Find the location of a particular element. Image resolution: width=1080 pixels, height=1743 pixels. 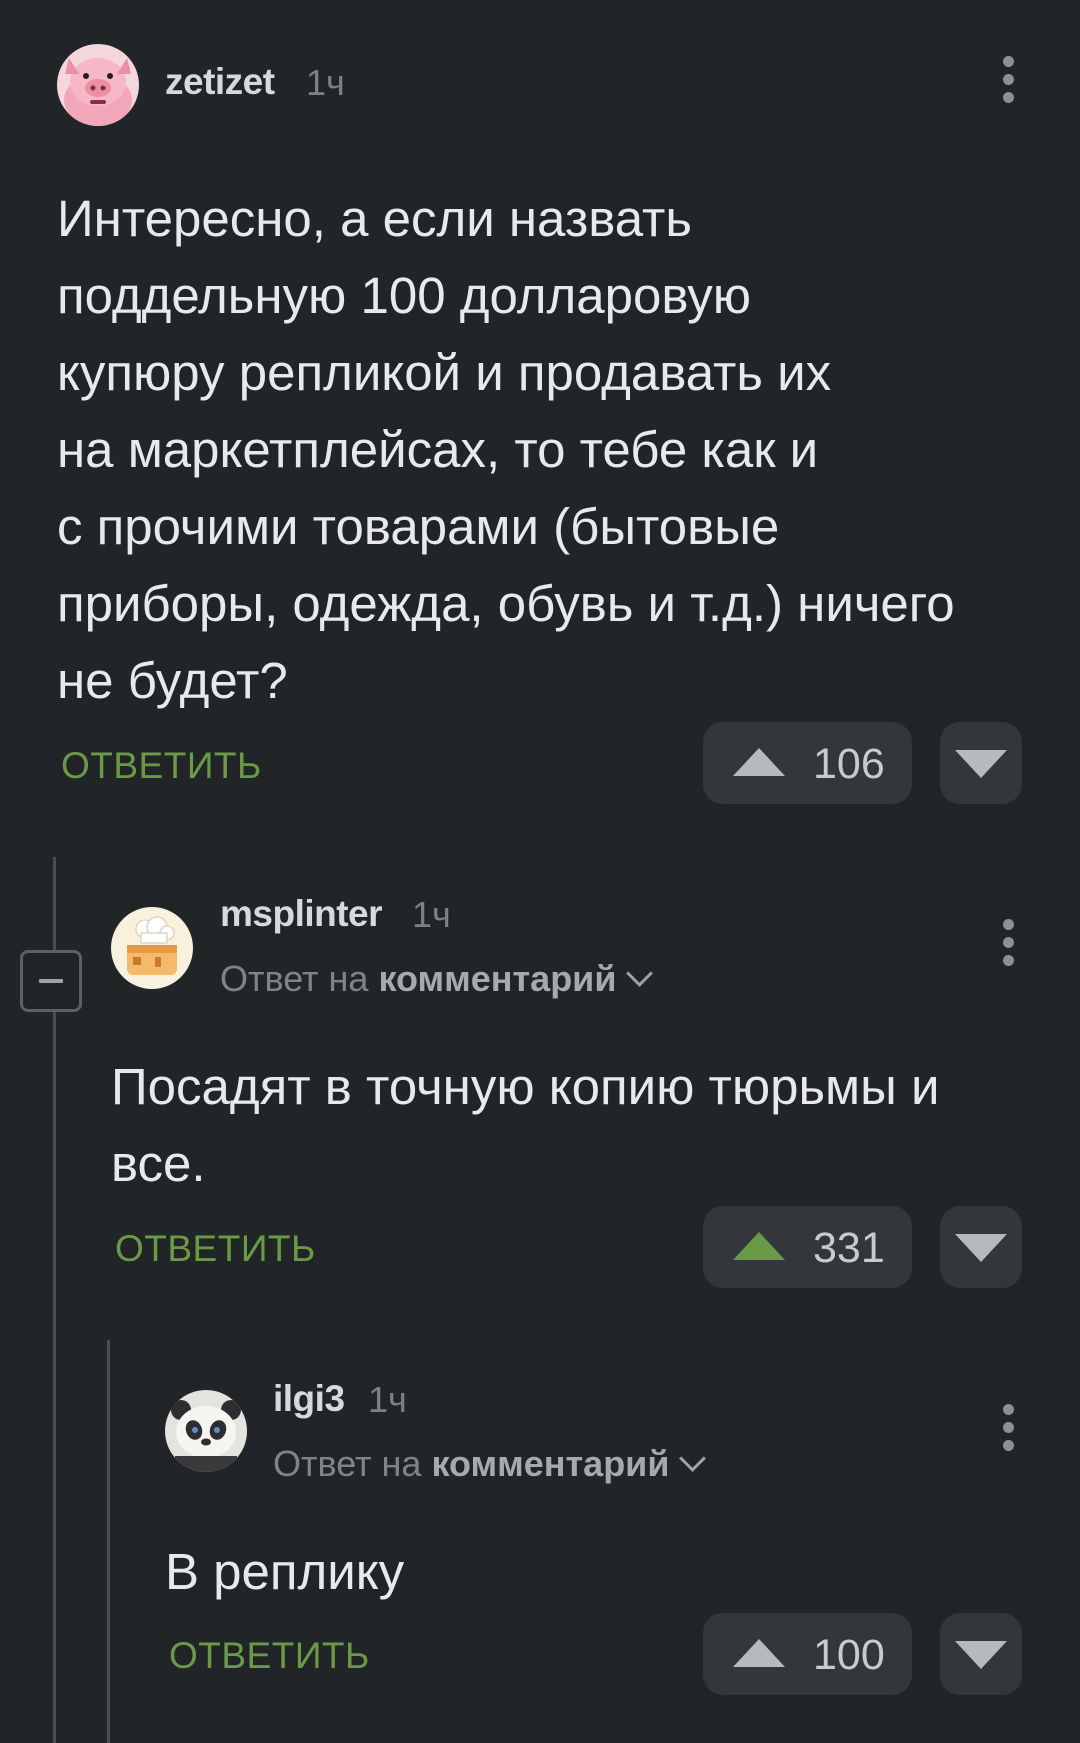

upvote-button: 100 is located at coordinates (807, 1654).